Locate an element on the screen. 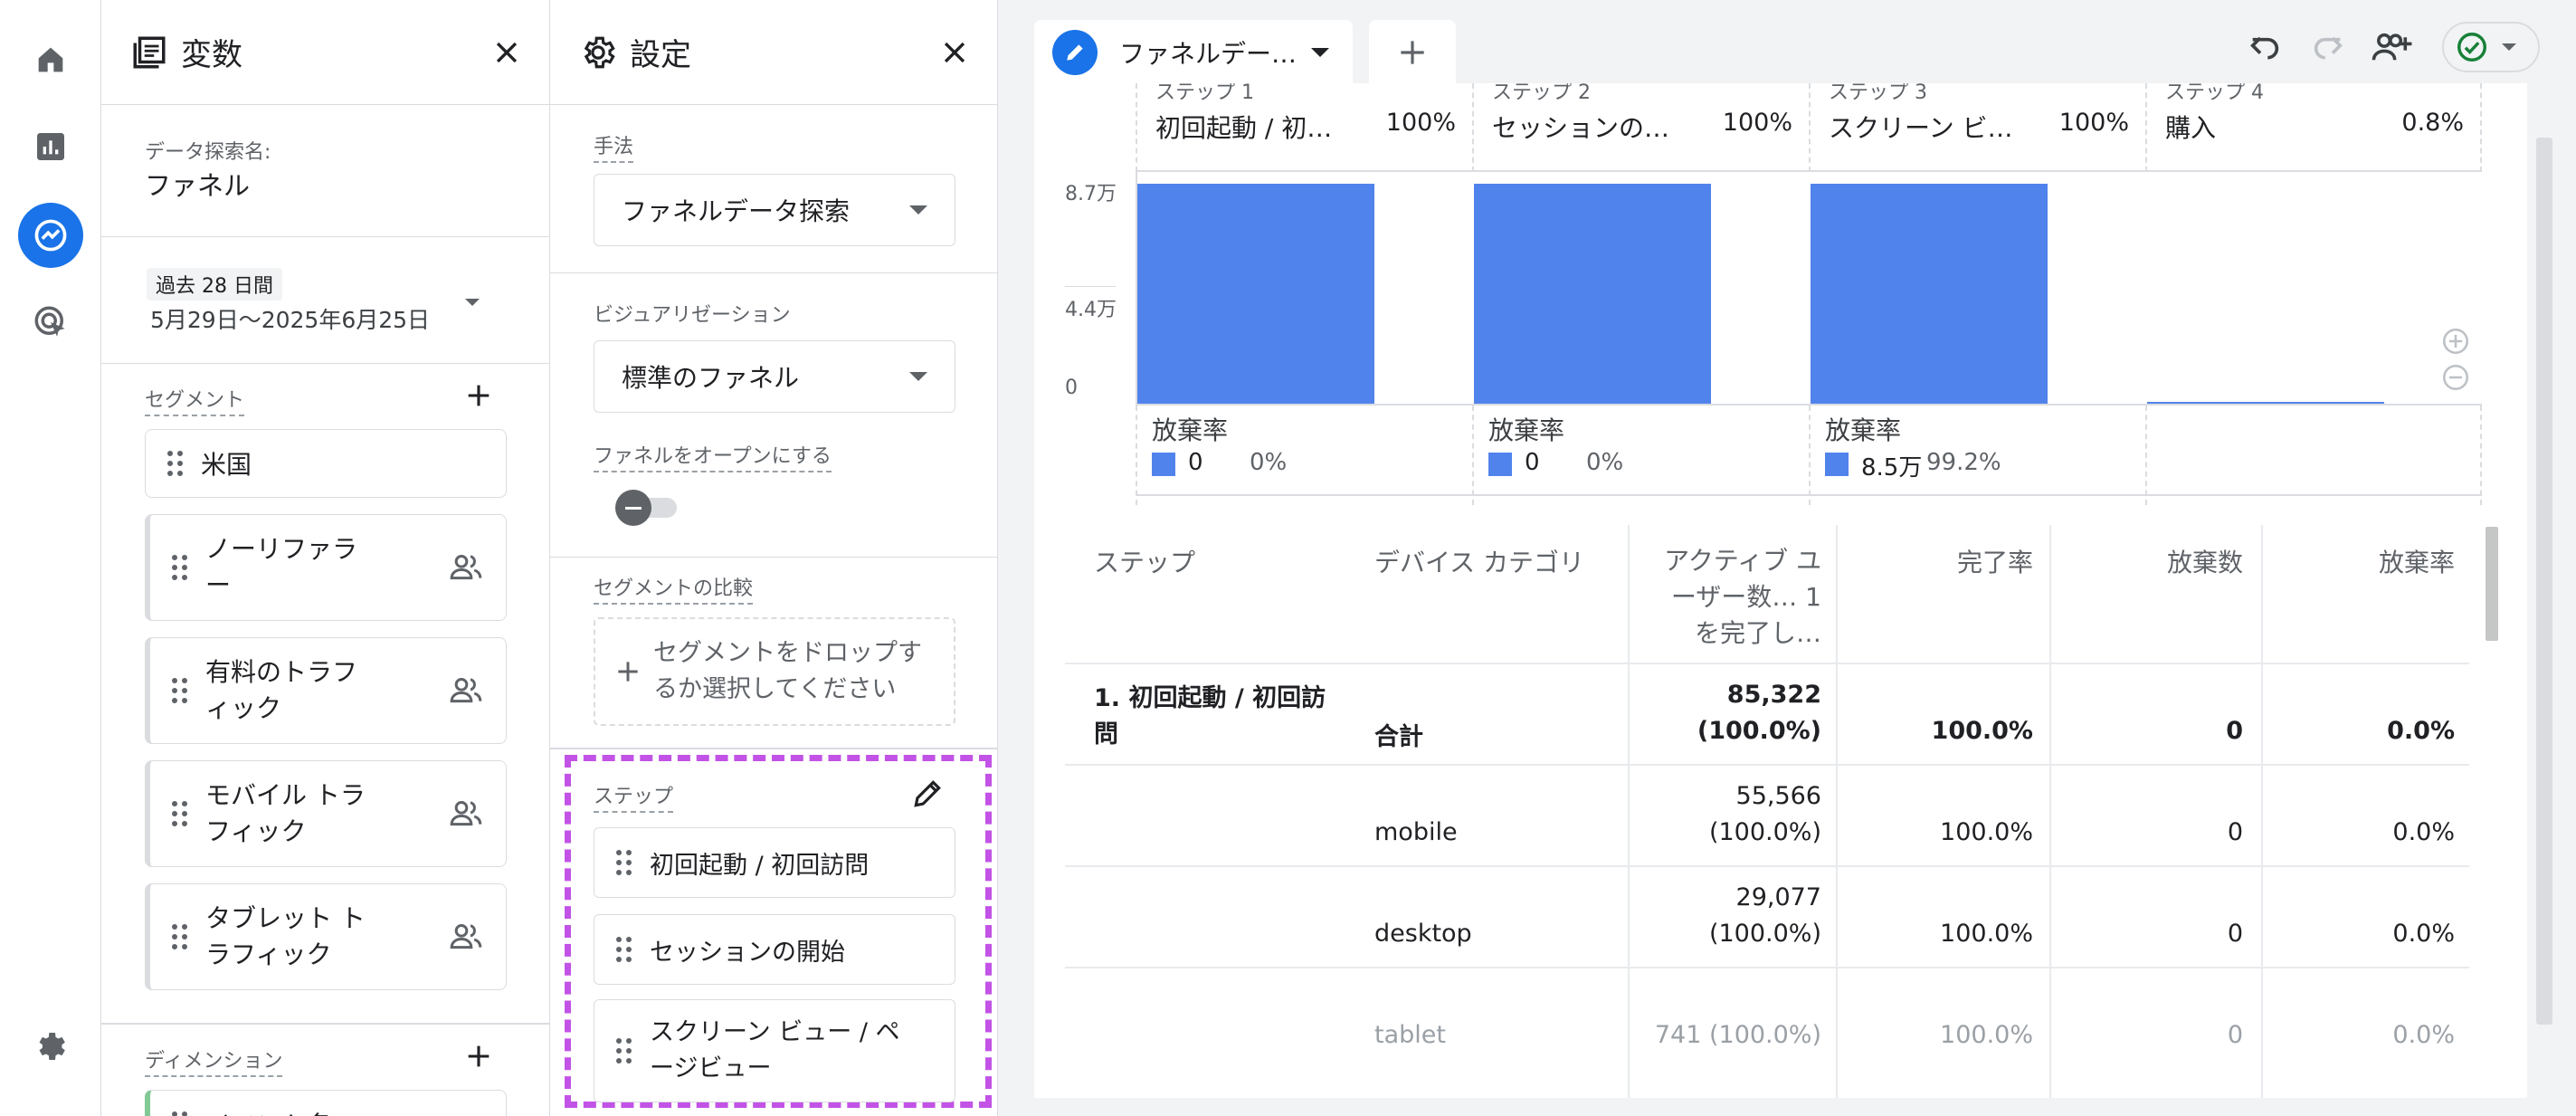 This screenshot has height=1116, width=2576. segment-item: タブレット トラフィック is located at coordinates (326, 936).